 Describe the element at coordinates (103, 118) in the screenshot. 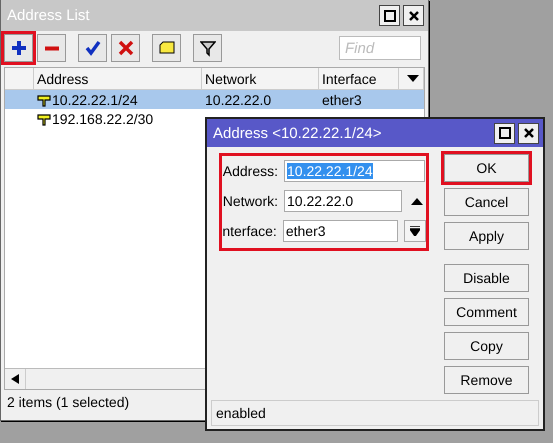

I see `table-cell: 192.168.22.2/30` at that location.